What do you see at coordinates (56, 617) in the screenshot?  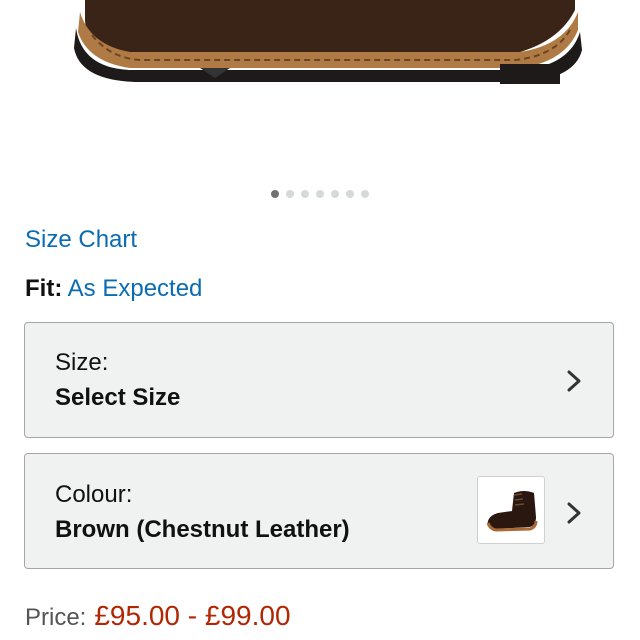 I see `price-label: Price:` at bounding box center [56, 617].